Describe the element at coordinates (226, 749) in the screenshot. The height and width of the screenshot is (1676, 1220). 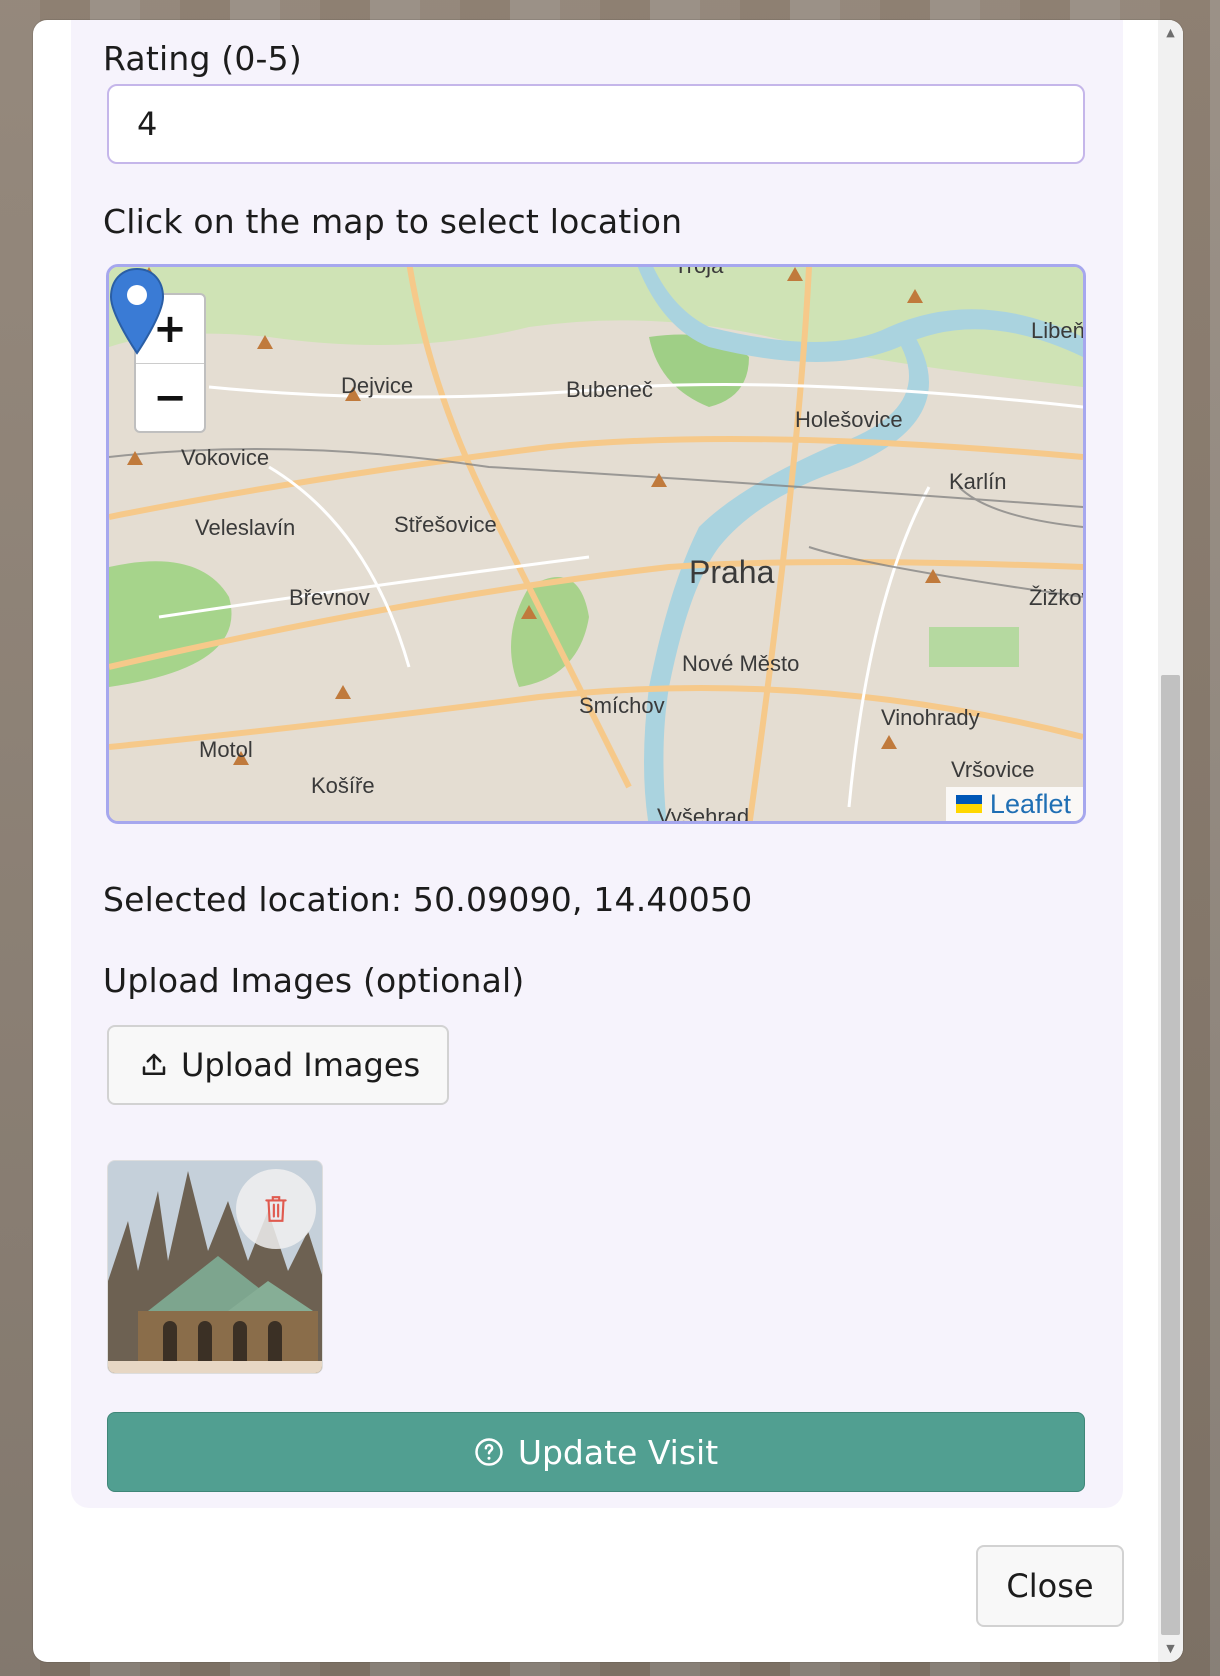
I see `map-place-label: Motol` at that location.